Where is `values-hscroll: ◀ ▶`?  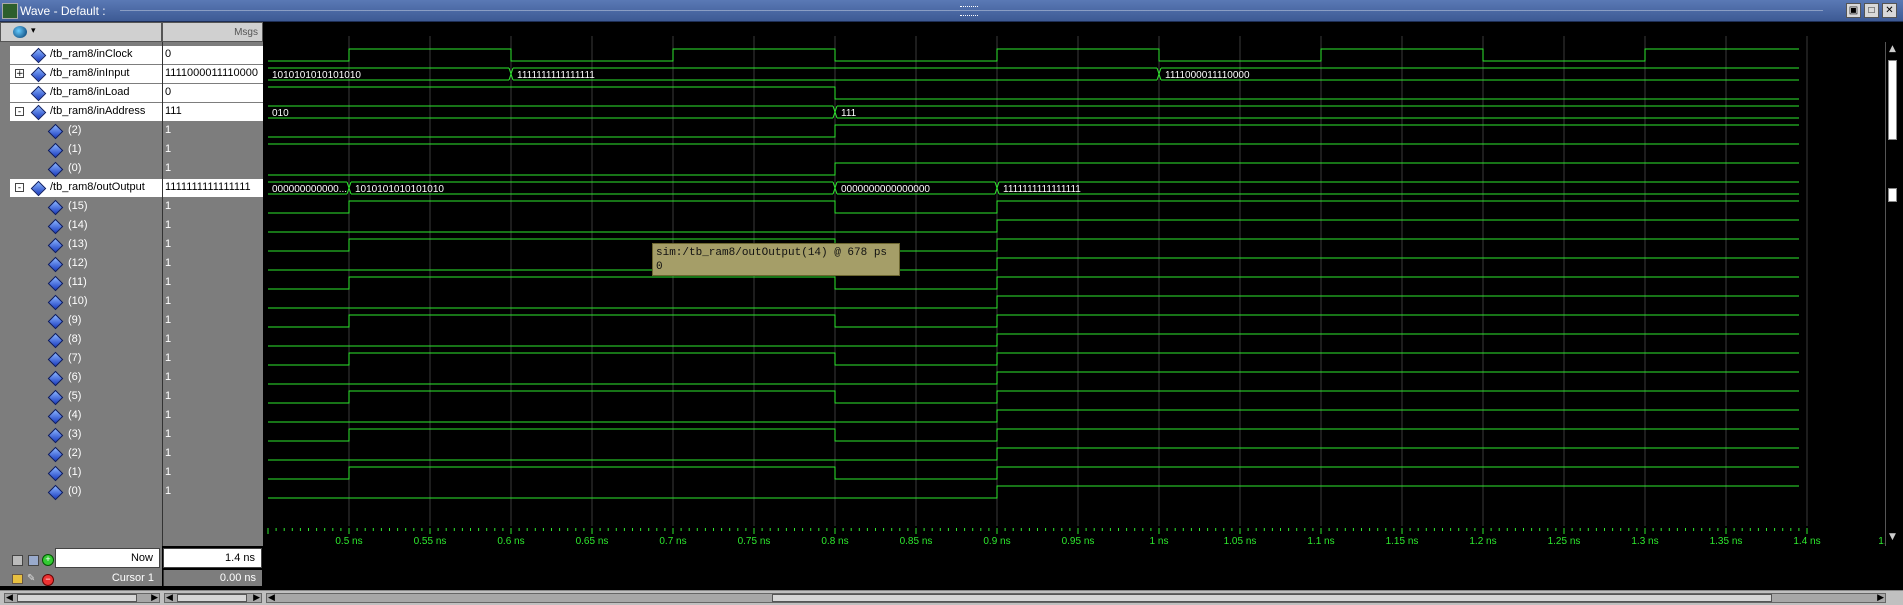 values-hscroll: ◀ ▶ is located at coordinates (213, 598).